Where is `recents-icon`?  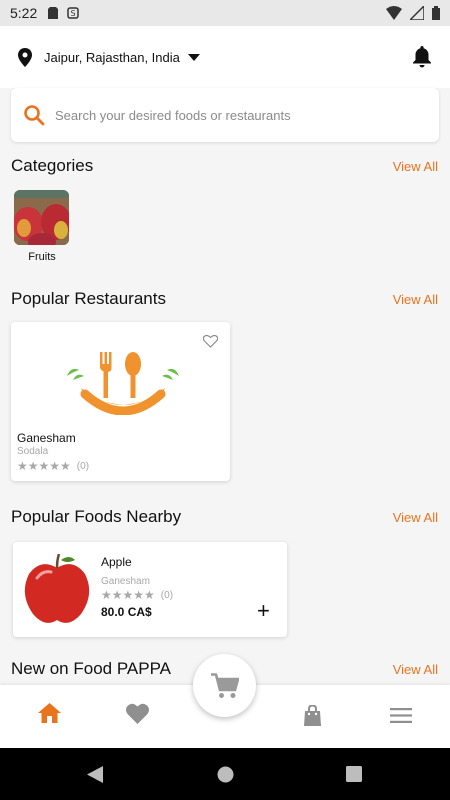 recents-icon is located at coordinates (354, 774).